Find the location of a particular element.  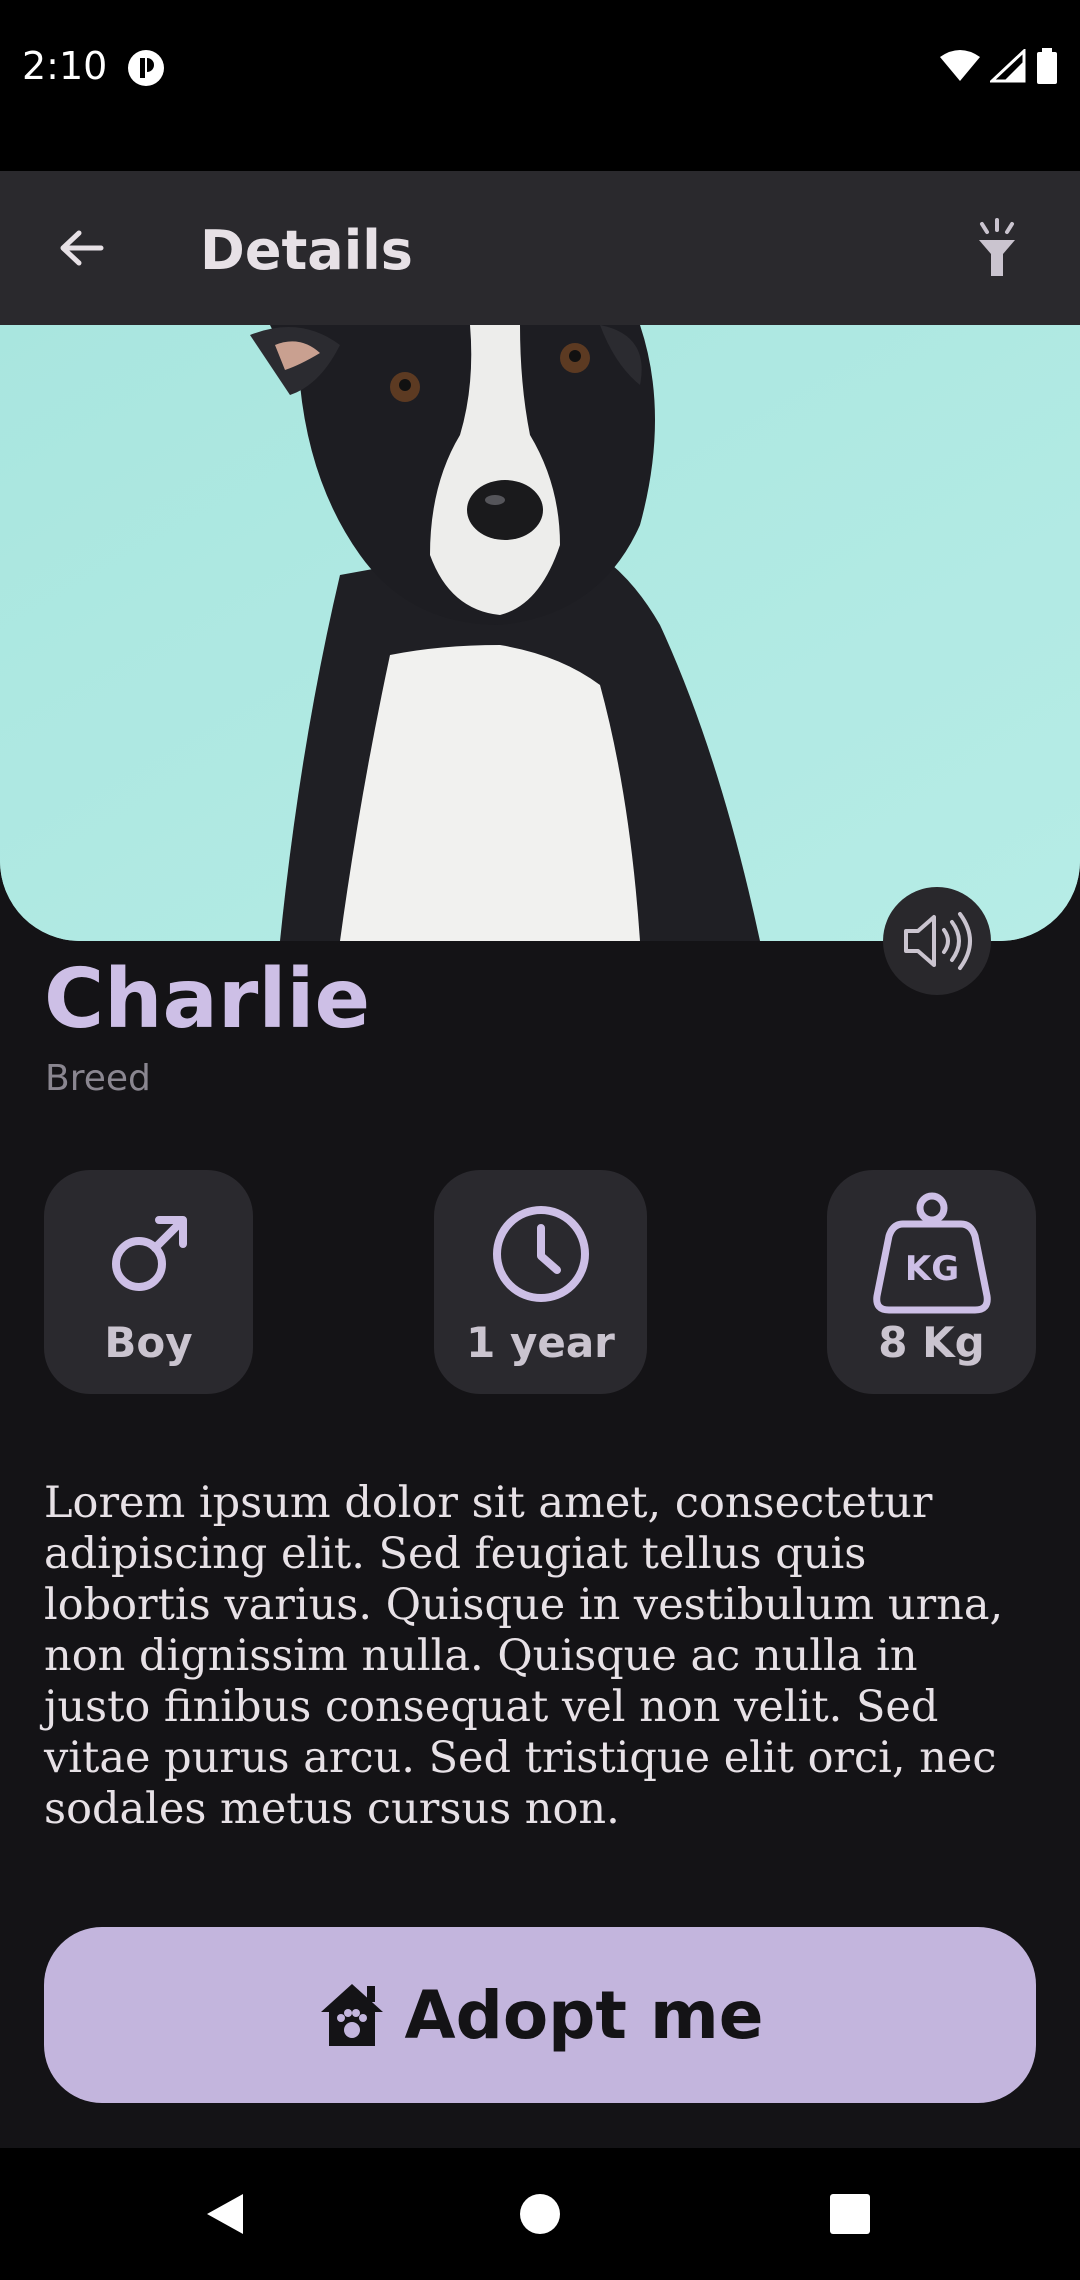

male-icon is located at coordinates (149, 1253).